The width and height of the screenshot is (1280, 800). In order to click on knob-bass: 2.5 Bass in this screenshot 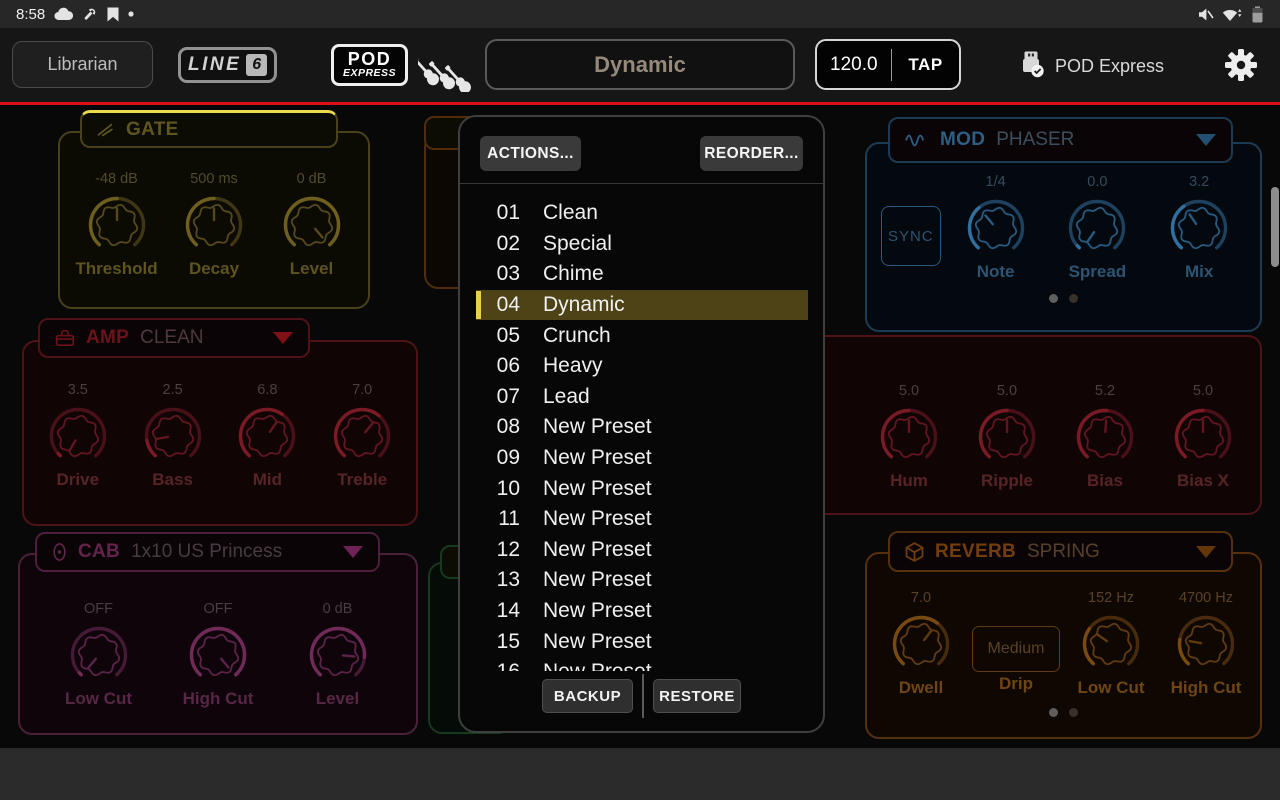, I will do `click(173, 436)`.